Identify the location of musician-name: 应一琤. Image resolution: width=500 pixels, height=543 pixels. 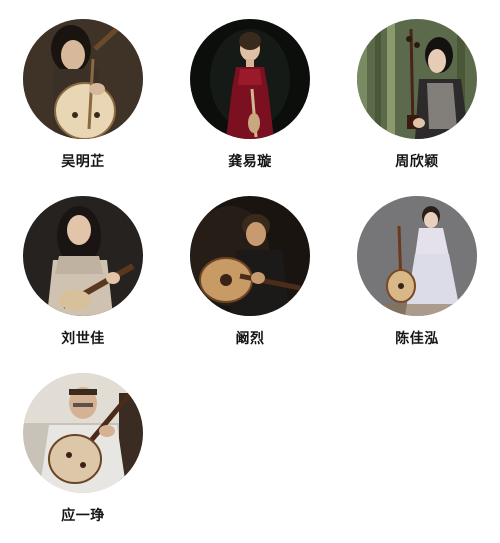
(83, 516).